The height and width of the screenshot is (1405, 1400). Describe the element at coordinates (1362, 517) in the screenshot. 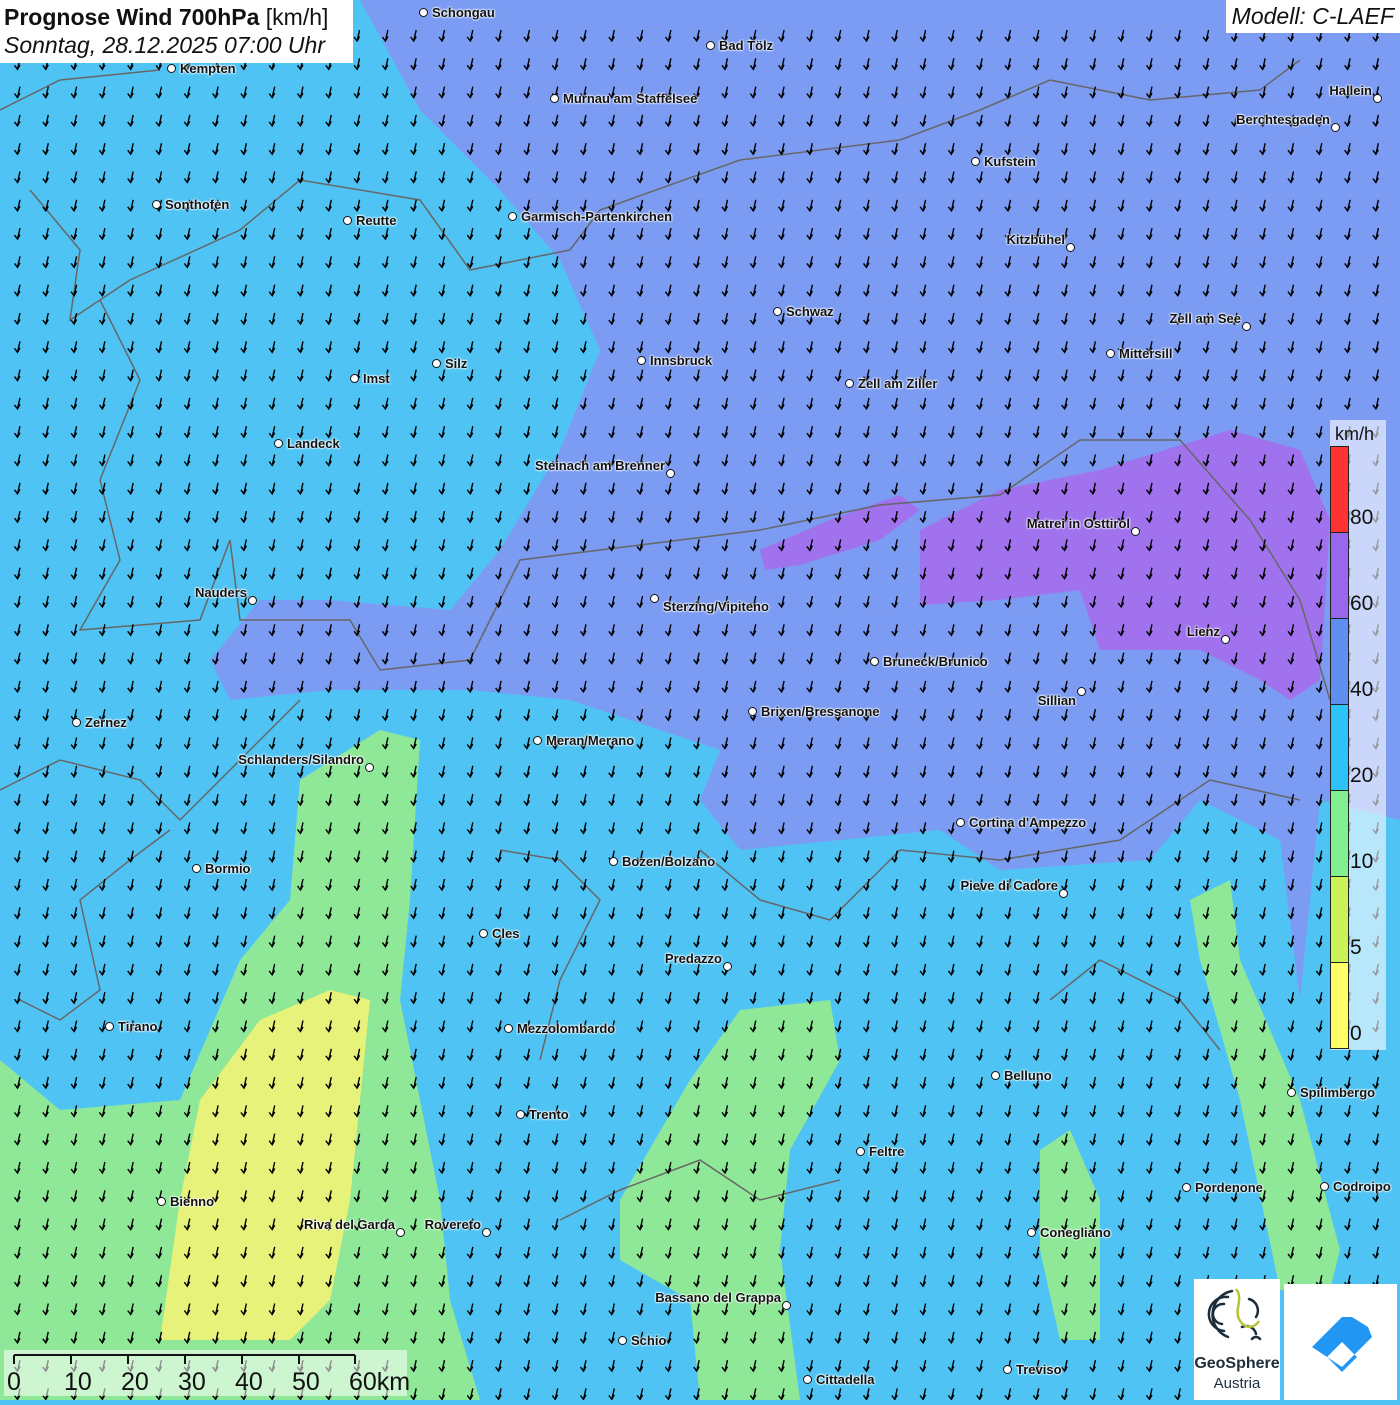

I see `legend-label: 80` at that location.